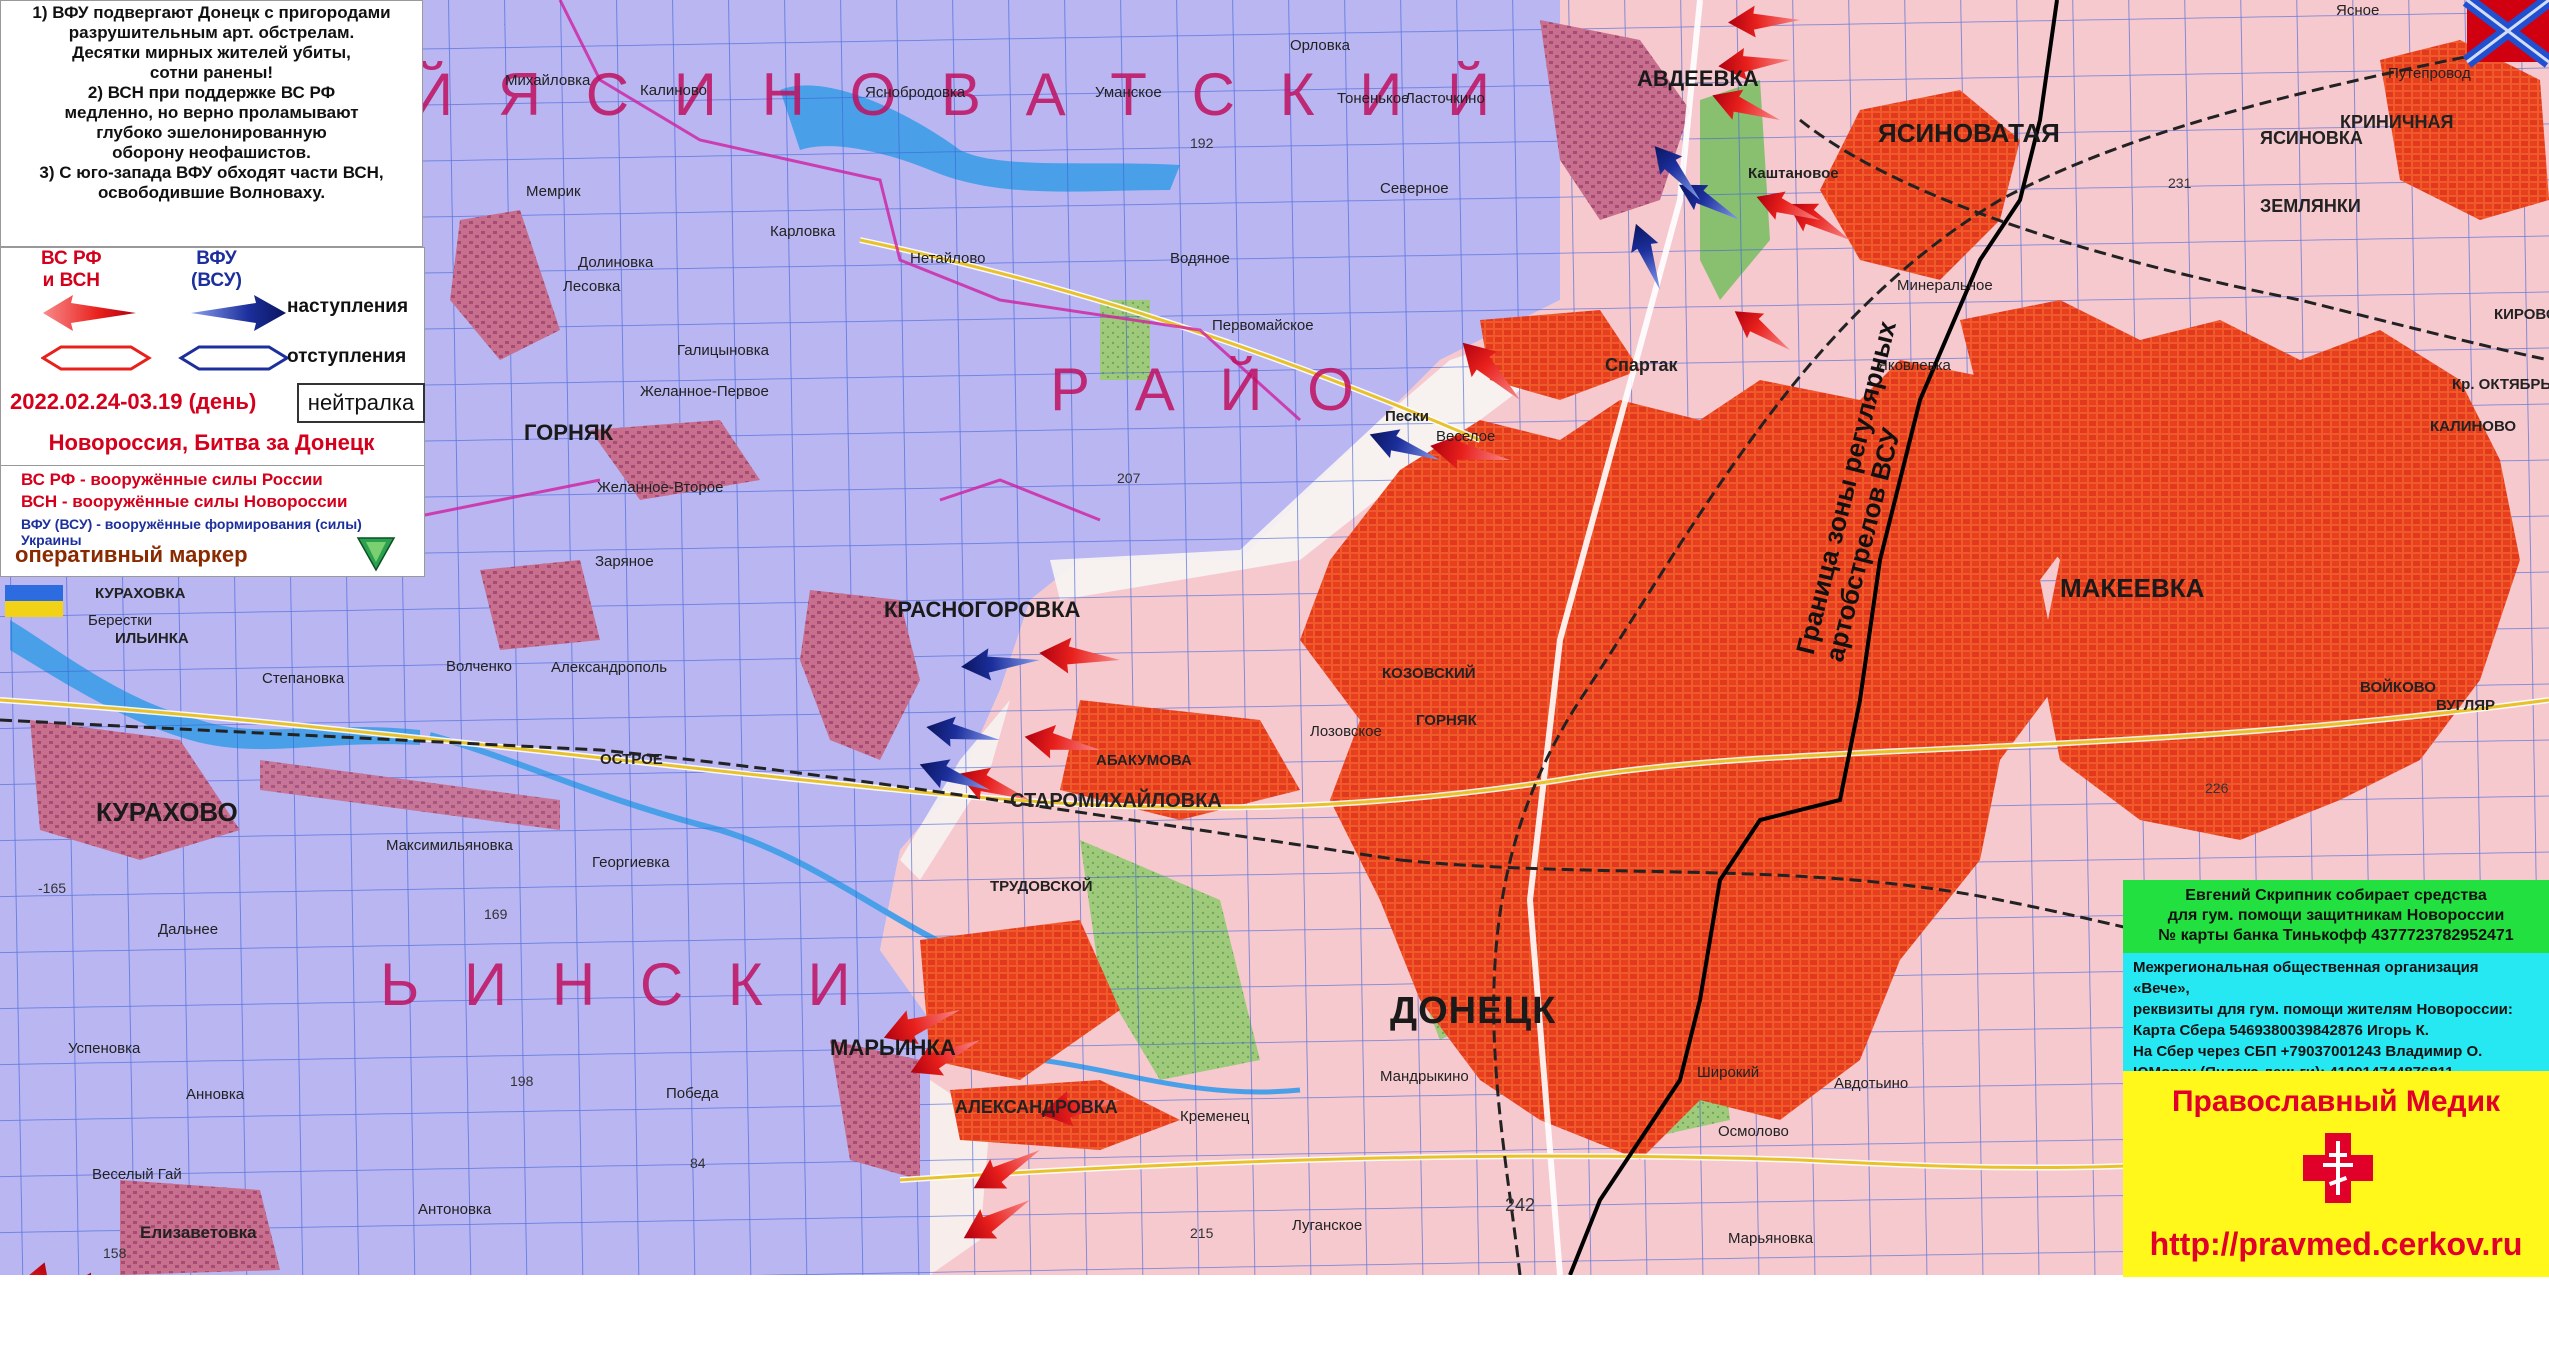 This screenshot has height=1347, width=2549. Describe the element at coordinates (1641, 365) in the screenshot. I see `city-spartak: Спартак` at that location.